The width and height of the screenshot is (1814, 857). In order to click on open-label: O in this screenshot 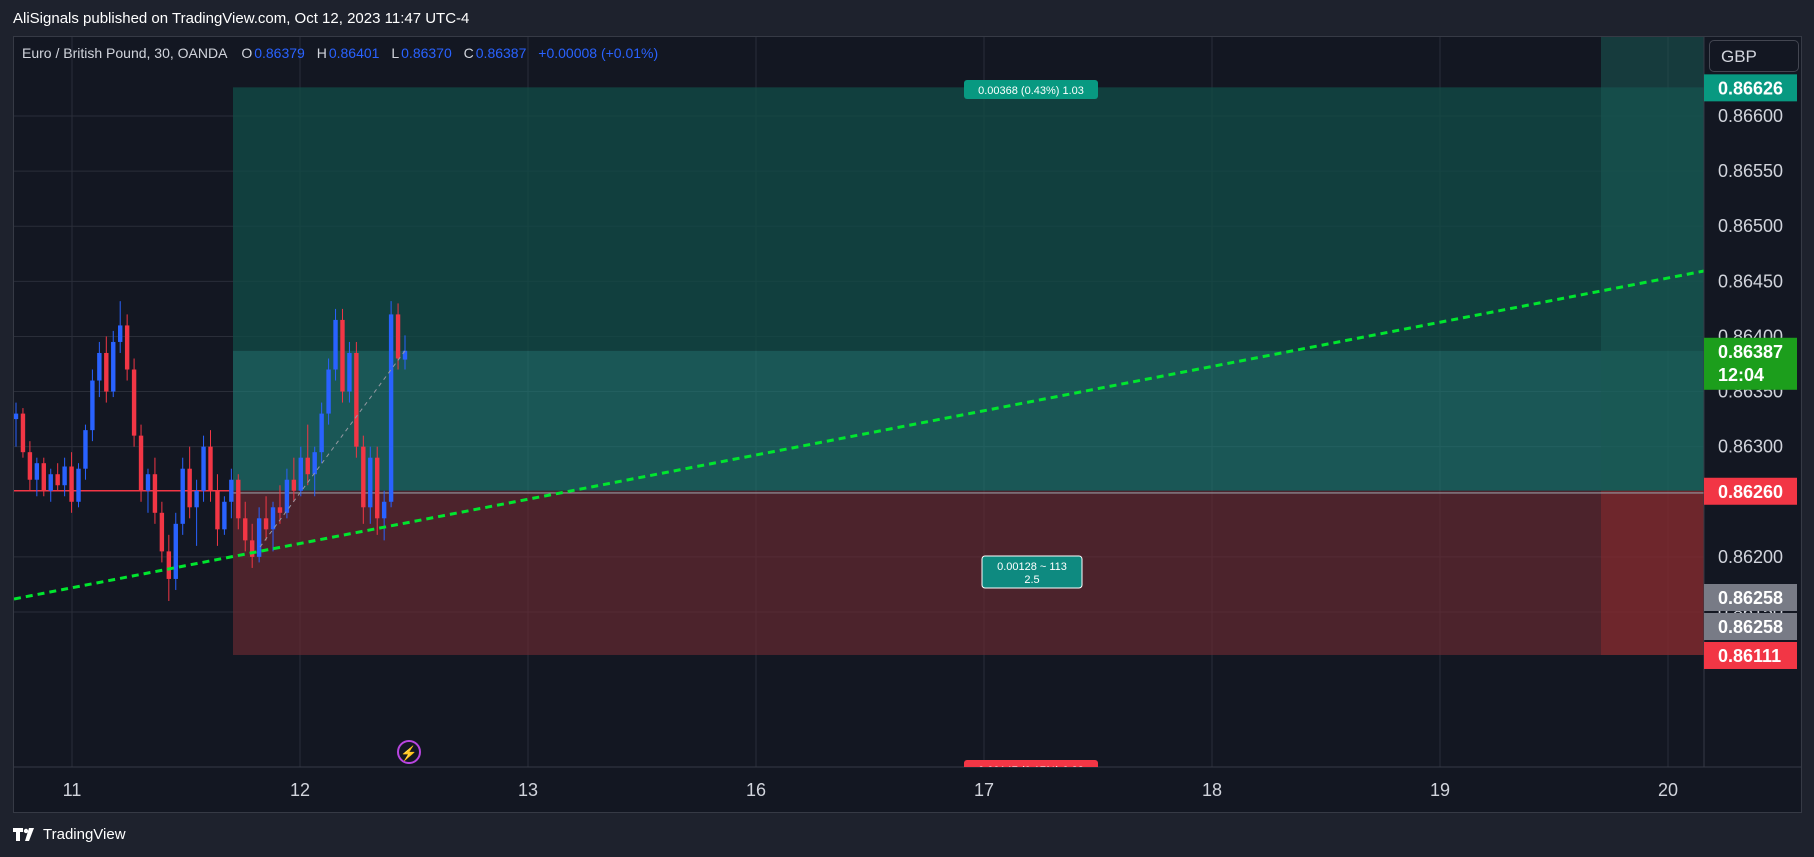, I will do `click(247, 53)`.